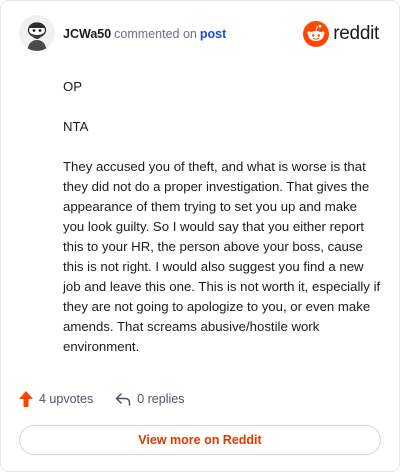 The image size is (400, 472). Describe the element at coordinates (112, 399) in the screenshot. I see `comment-footer: 4 upvotes 0 replies` at that location.